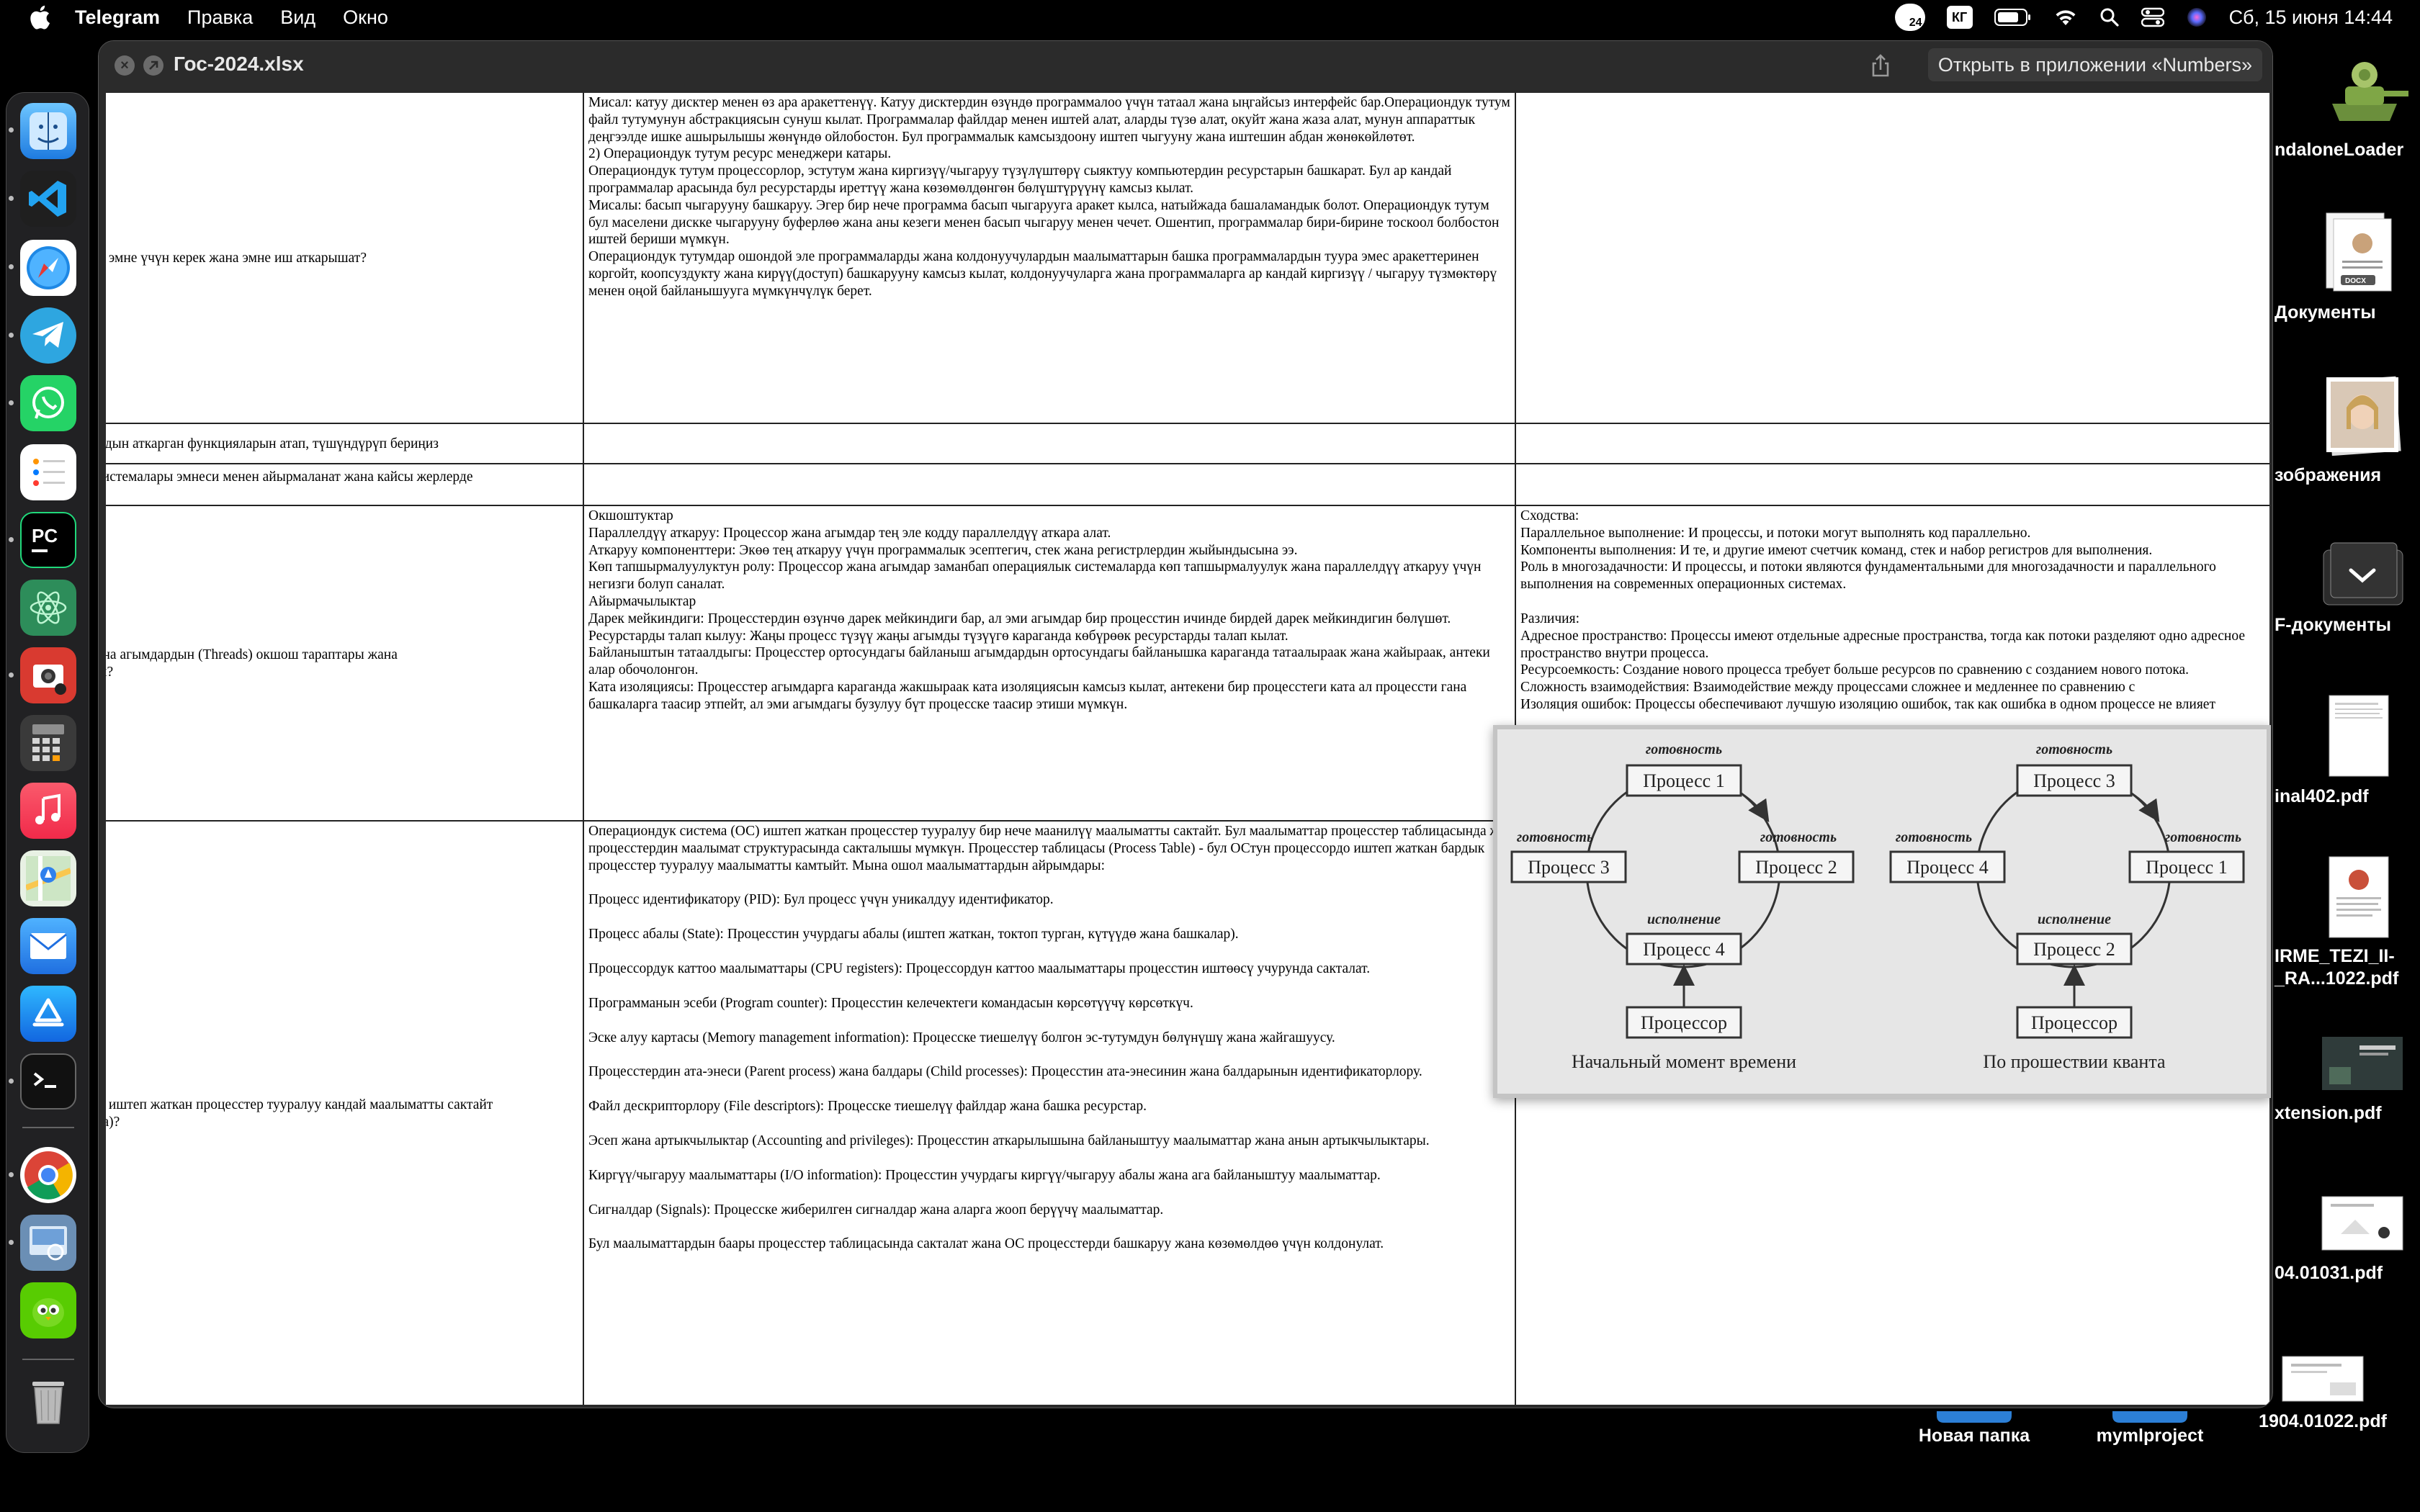 The height and width of the screenshot is (1512, 2420). Describe the element at coordinates (2322, 796) in the screenshot. I see `desktop-item-label: inal402.pdf` at that location.